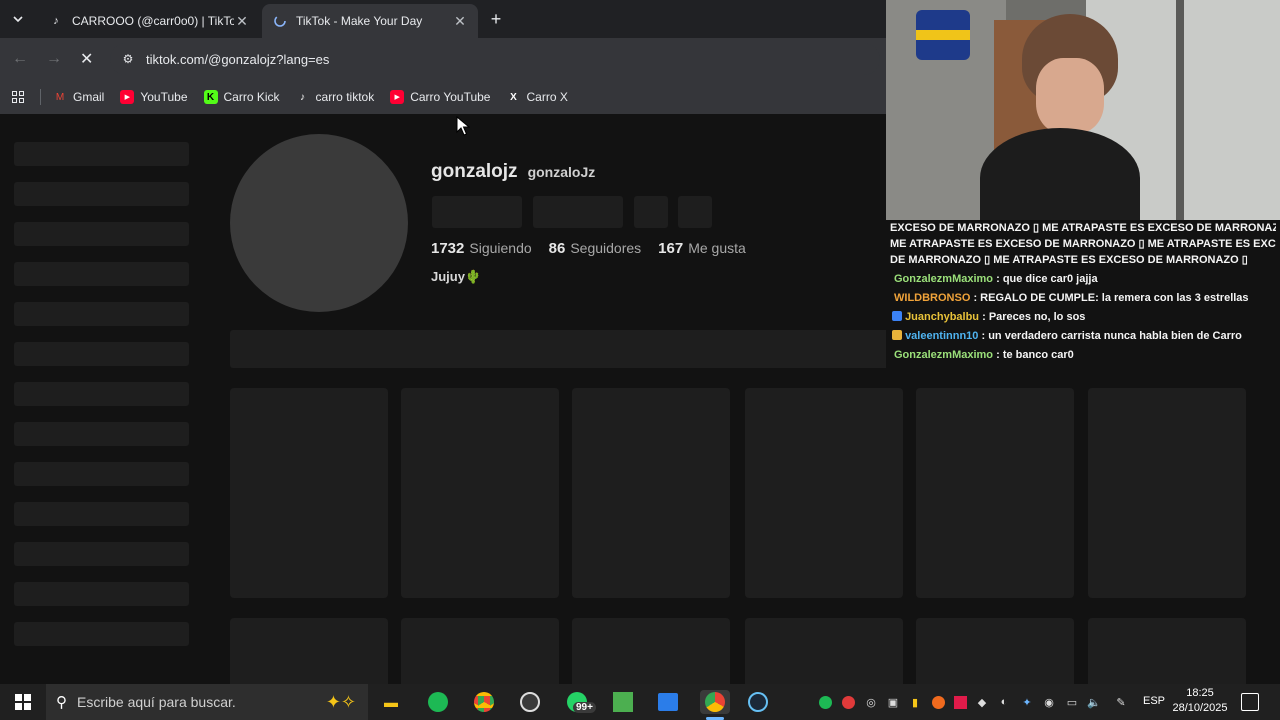  Describe the element at coordinates (1072, 702) in the screenshot. I see `network-icon: ▭` at that location.